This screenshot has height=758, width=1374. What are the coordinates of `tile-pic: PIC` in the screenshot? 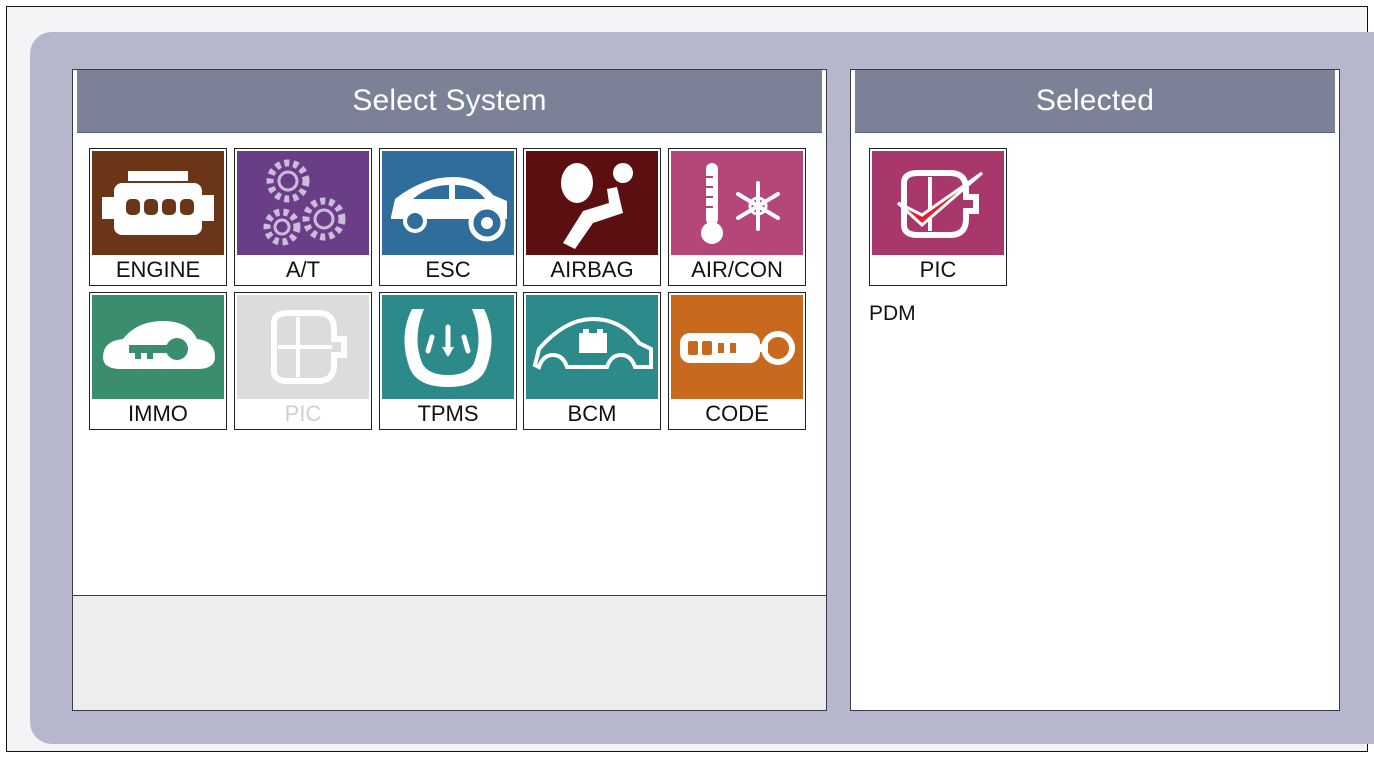 It's located at (303, 361).